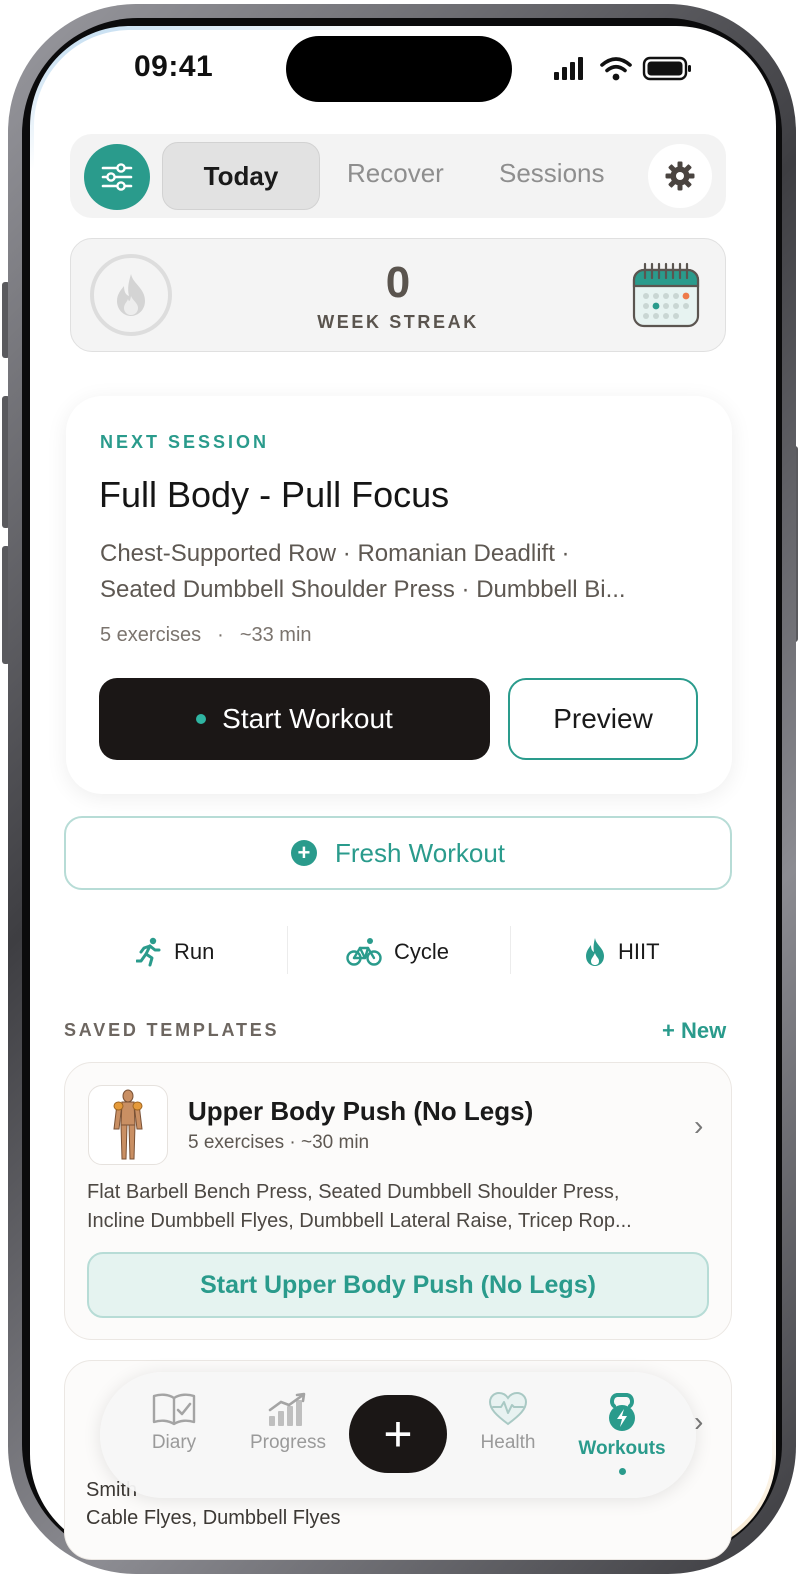 The height and width of the screenshot is (1578, 800). What do you see at coordinates (698, 1126) in the screenshot?
I see `chevron-right-icon: ›` at bounding box center [698, 1126].